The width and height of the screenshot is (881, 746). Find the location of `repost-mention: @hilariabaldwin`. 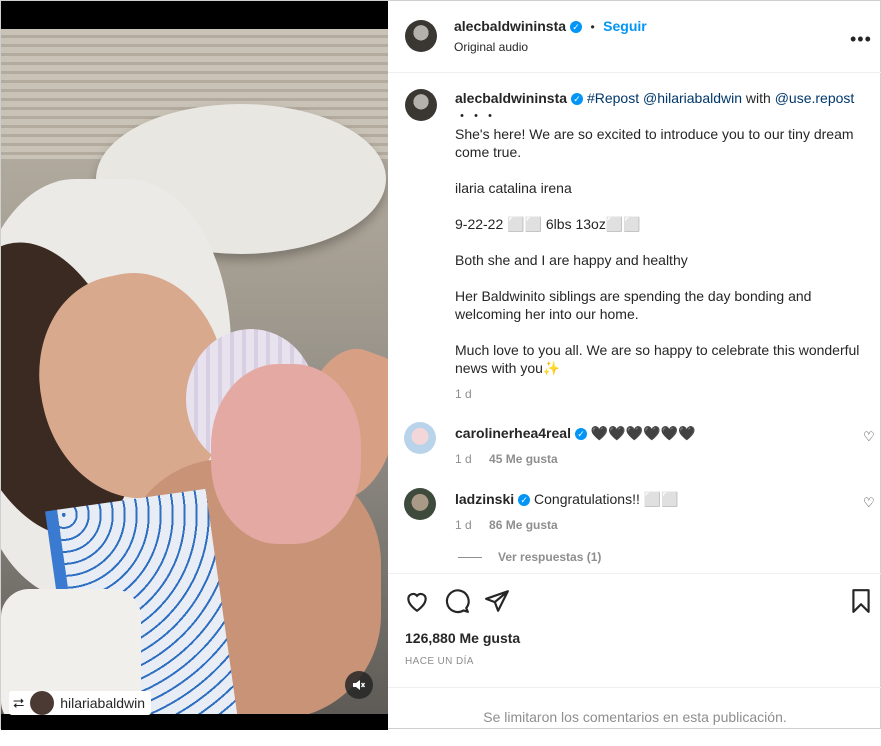

repost-mention: @hilariabaldwin is located at coordinates (692, 98).